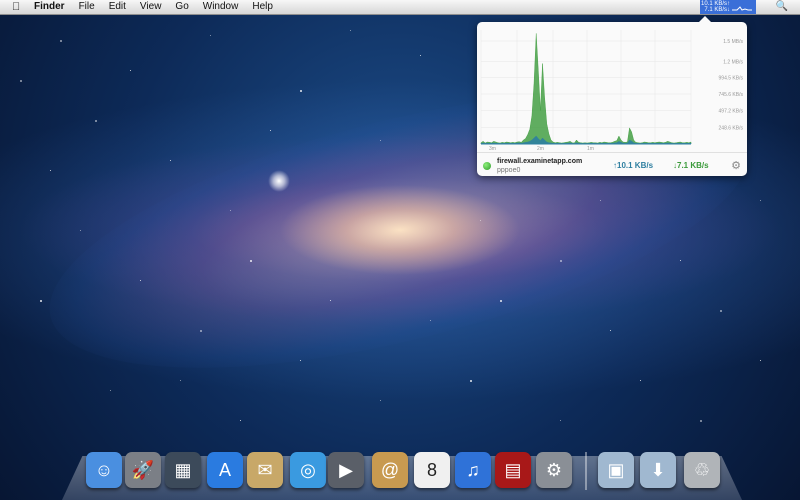 The height and width of the screenshot is (500, 800). I want to click on trash-icon: ♲, so click(702, 470).